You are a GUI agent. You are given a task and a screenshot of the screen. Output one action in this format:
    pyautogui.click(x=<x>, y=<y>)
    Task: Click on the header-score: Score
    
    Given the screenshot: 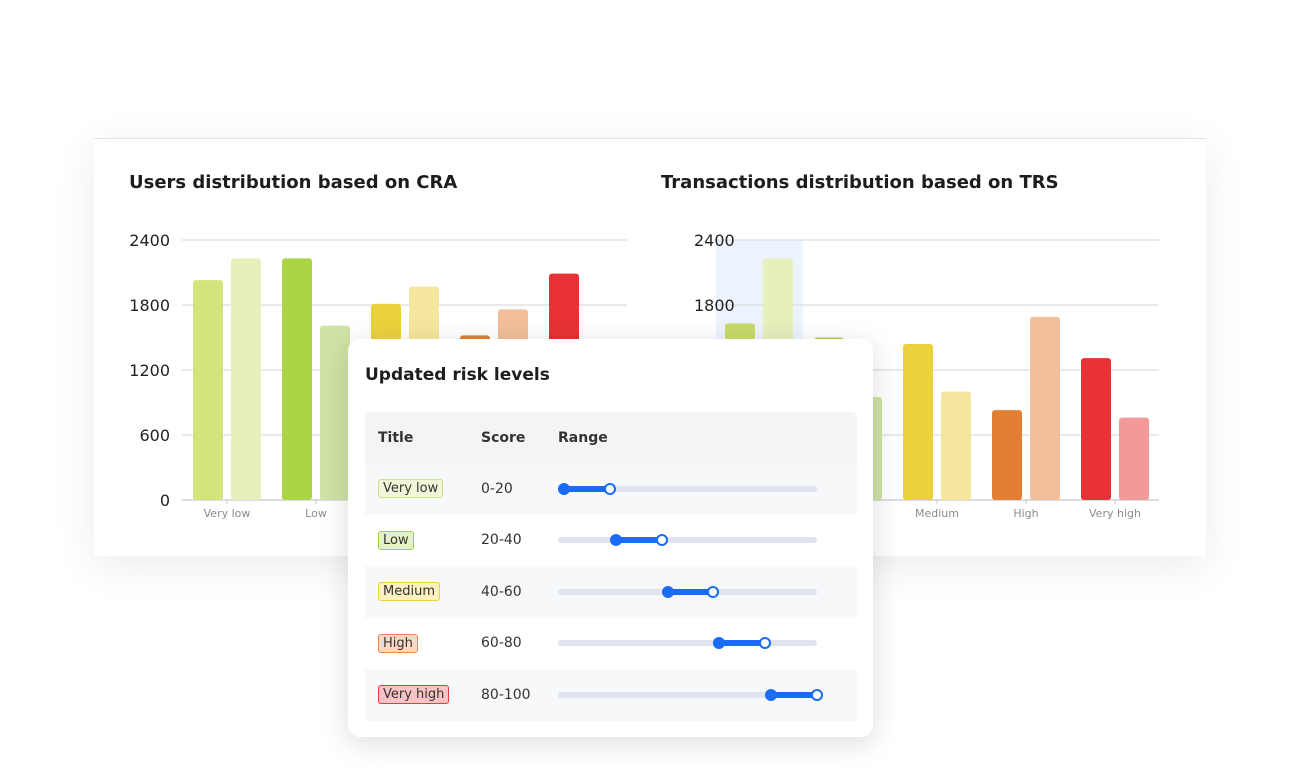 What is the action you would take?
    pyautogui.click(x=503, y=437)
    